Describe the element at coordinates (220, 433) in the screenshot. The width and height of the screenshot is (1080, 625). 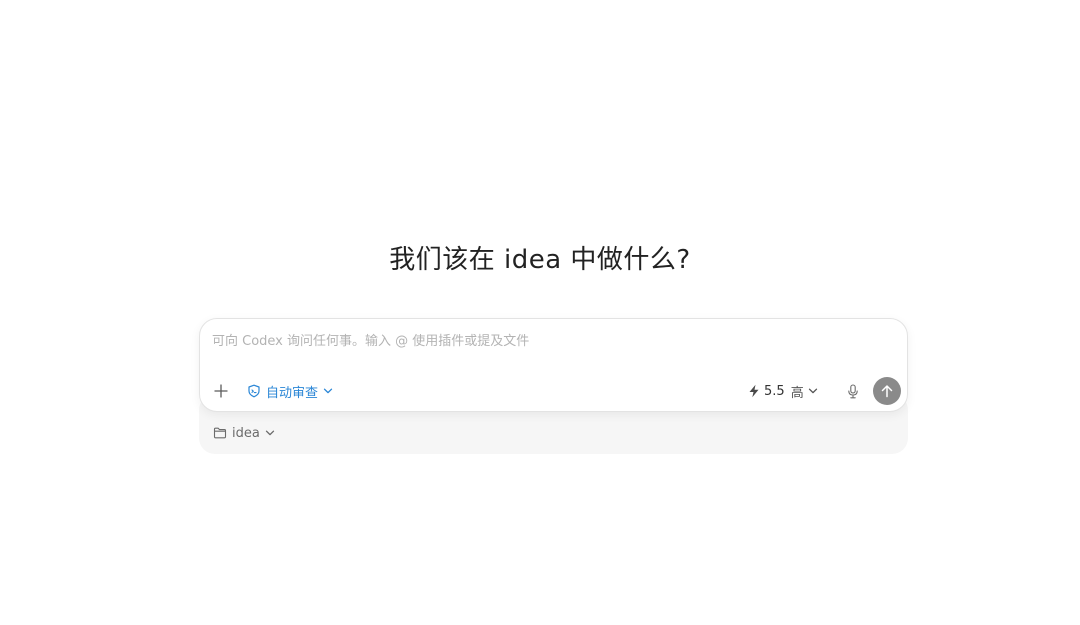
I see `folder-icon` at that location.